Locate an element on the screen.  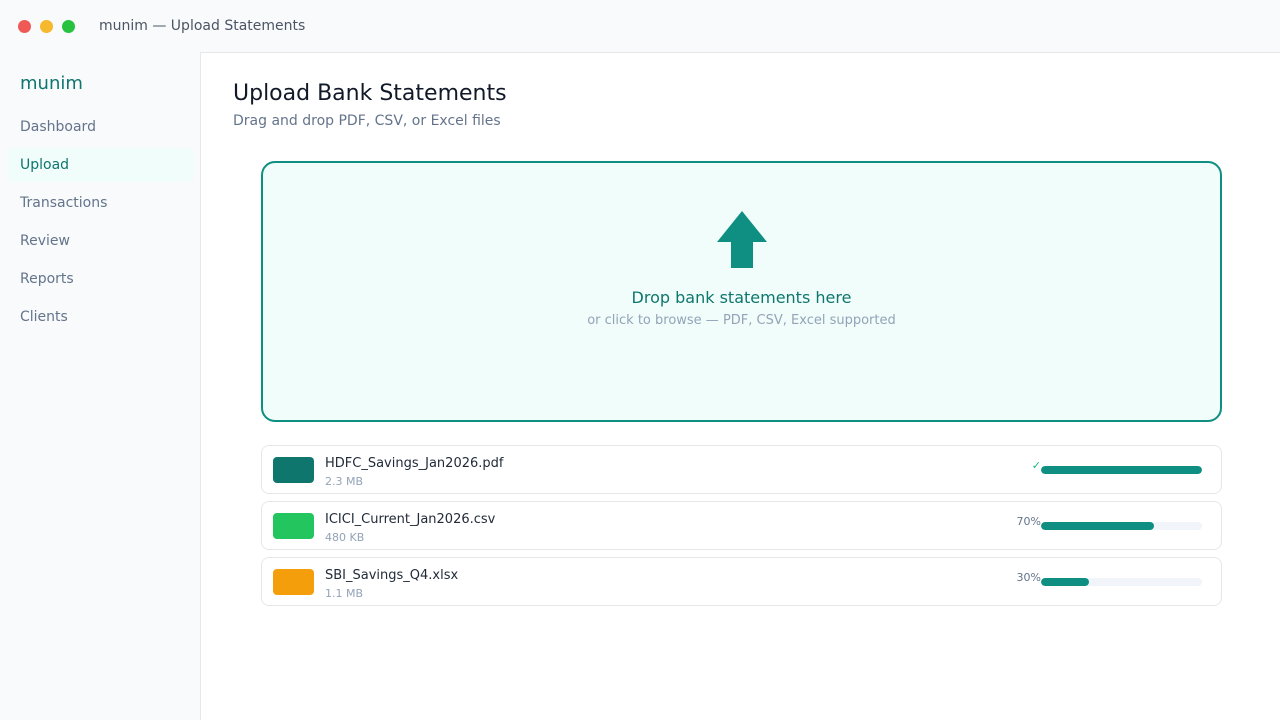
file-name: SBI_Savings_Q4.xlsx is located at coordinates (392, 575).